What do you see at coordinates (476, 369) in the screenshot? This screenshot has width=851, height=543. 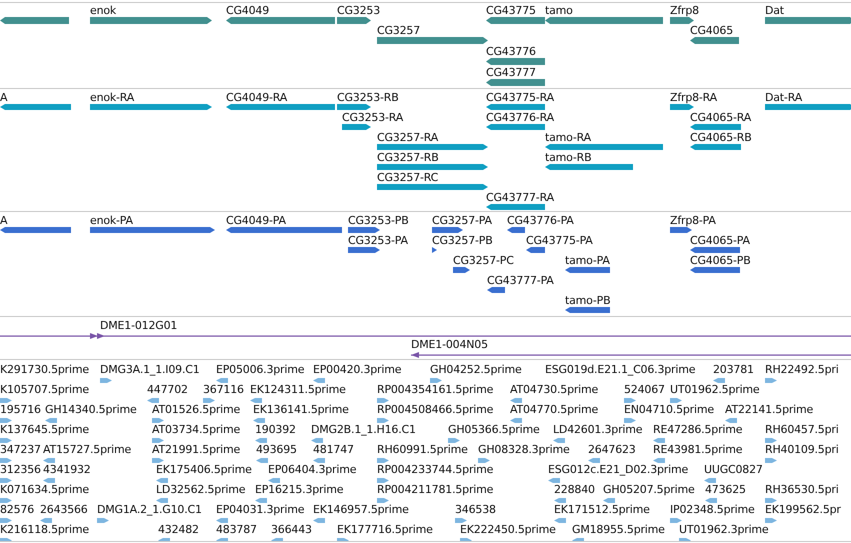 I see `feature-label: GH04252.5prime` at bounding box center [476, 369].